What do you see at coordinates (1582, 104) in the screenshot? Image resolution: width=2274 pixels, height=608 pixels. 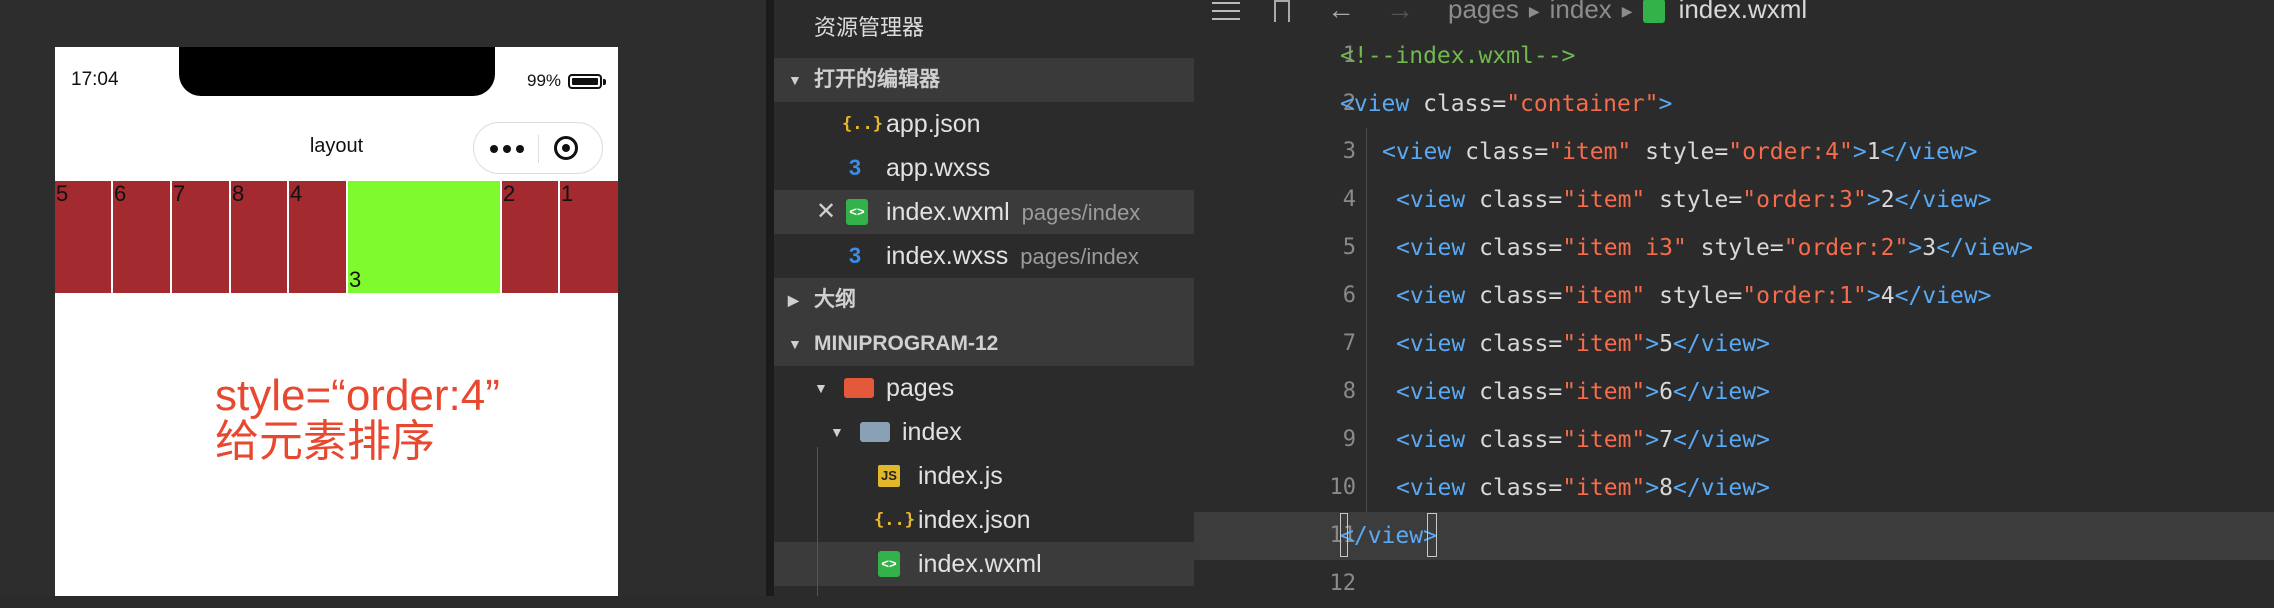 I see `token-val1: "container"` at bounding box center [1582, 104].